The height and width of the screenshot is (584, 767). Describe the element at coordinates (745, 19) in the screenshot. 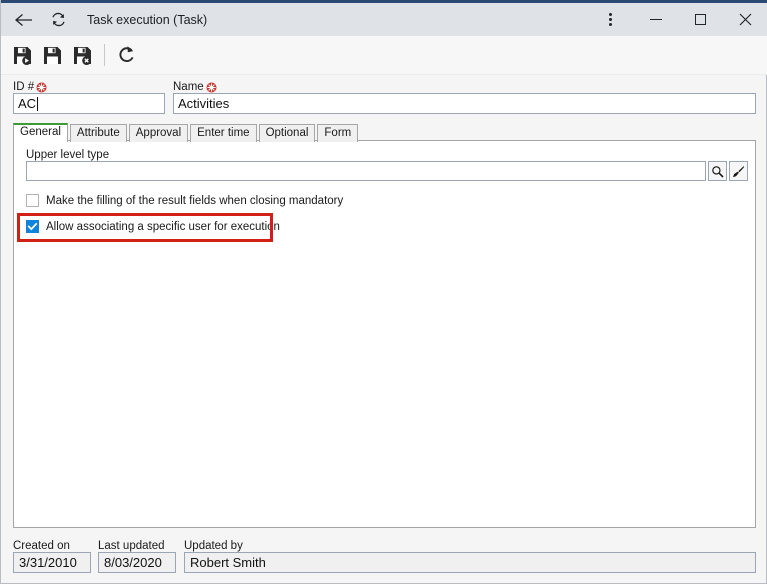

I see `close-icon` at that location.